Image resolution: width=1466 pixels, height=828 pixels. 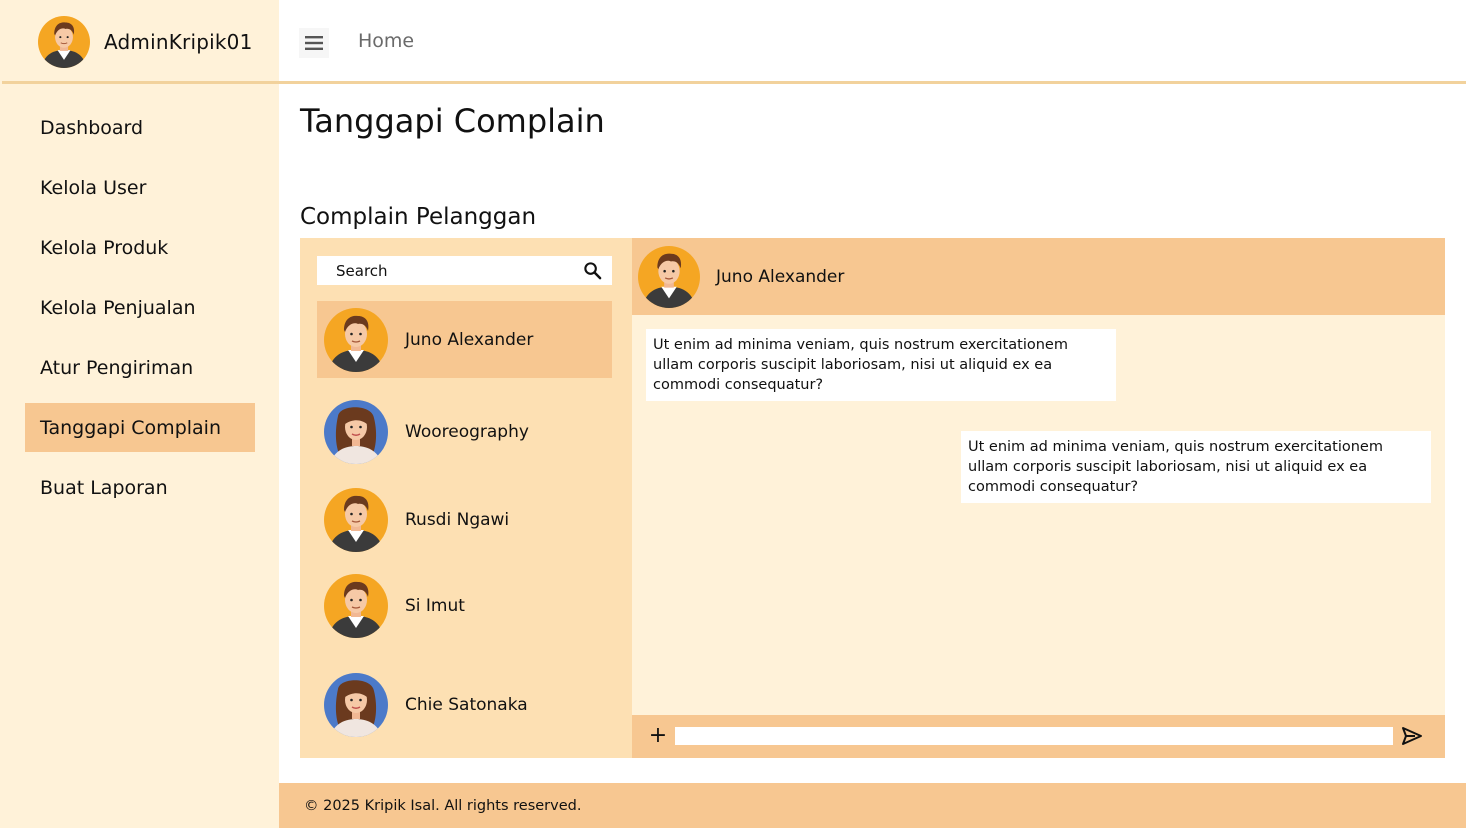 I want to click on contact-item-chie-satonaka: Chie Satonaka, so click(x=464, y=704).